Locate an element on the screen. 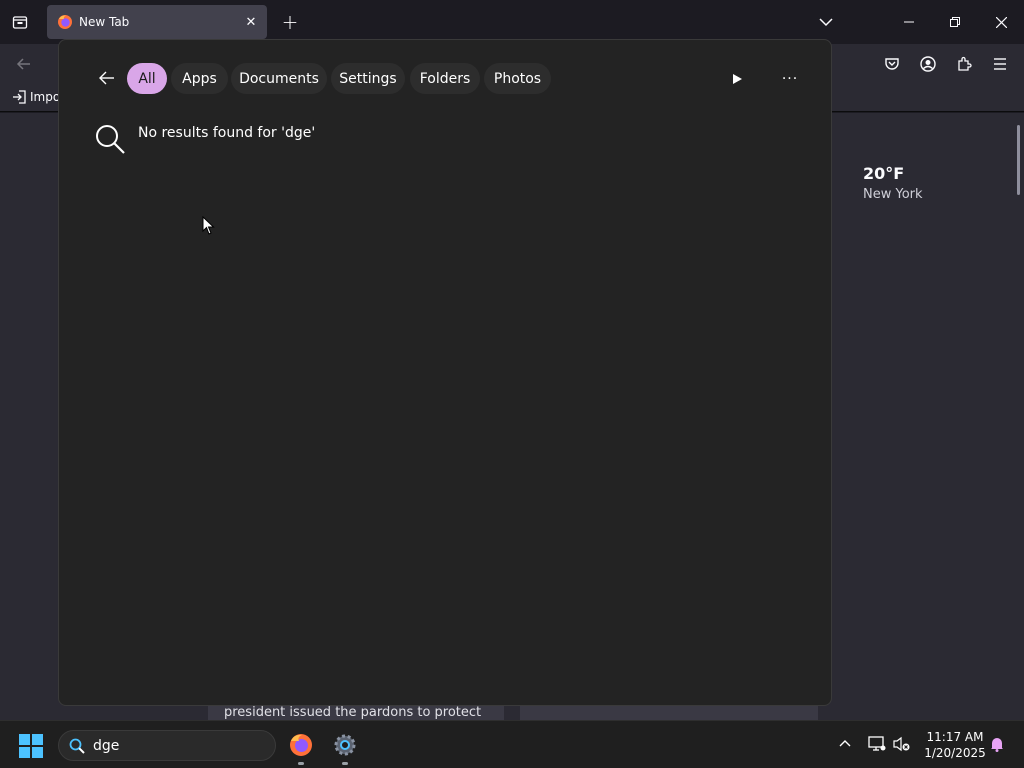 The height and width of the screenshot is (768, 1024). pocket-icon is located at coordinates (892, 64).